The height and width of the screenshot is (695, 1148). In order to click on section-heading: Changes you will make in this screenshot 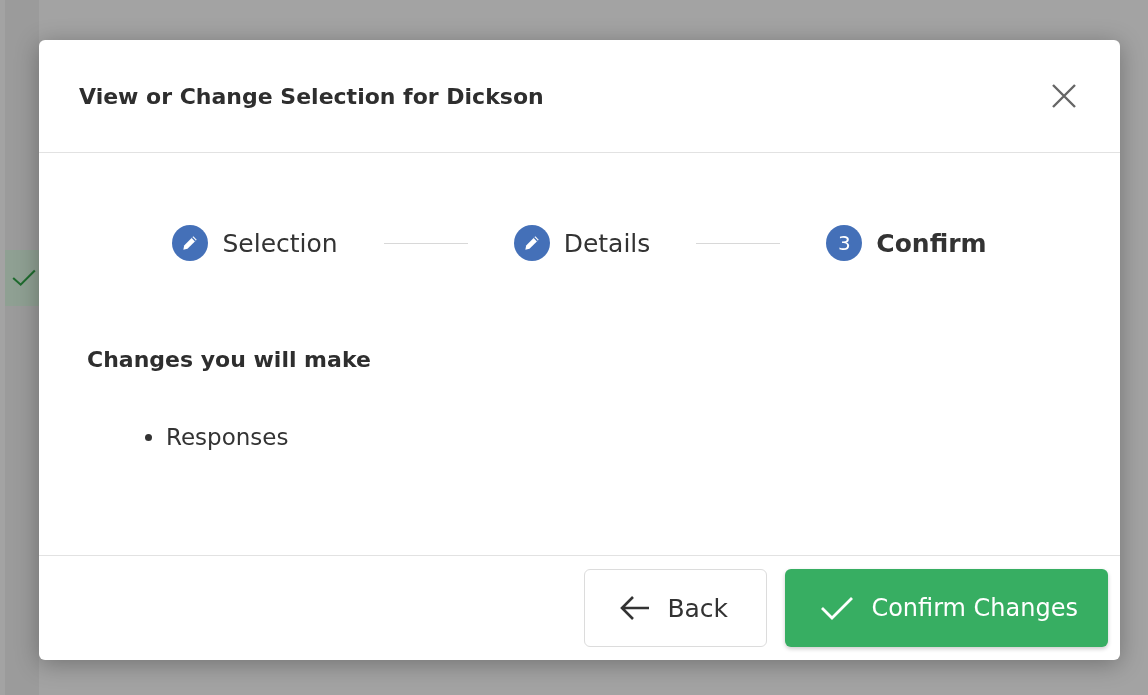, I will do `click(229, 359)`.